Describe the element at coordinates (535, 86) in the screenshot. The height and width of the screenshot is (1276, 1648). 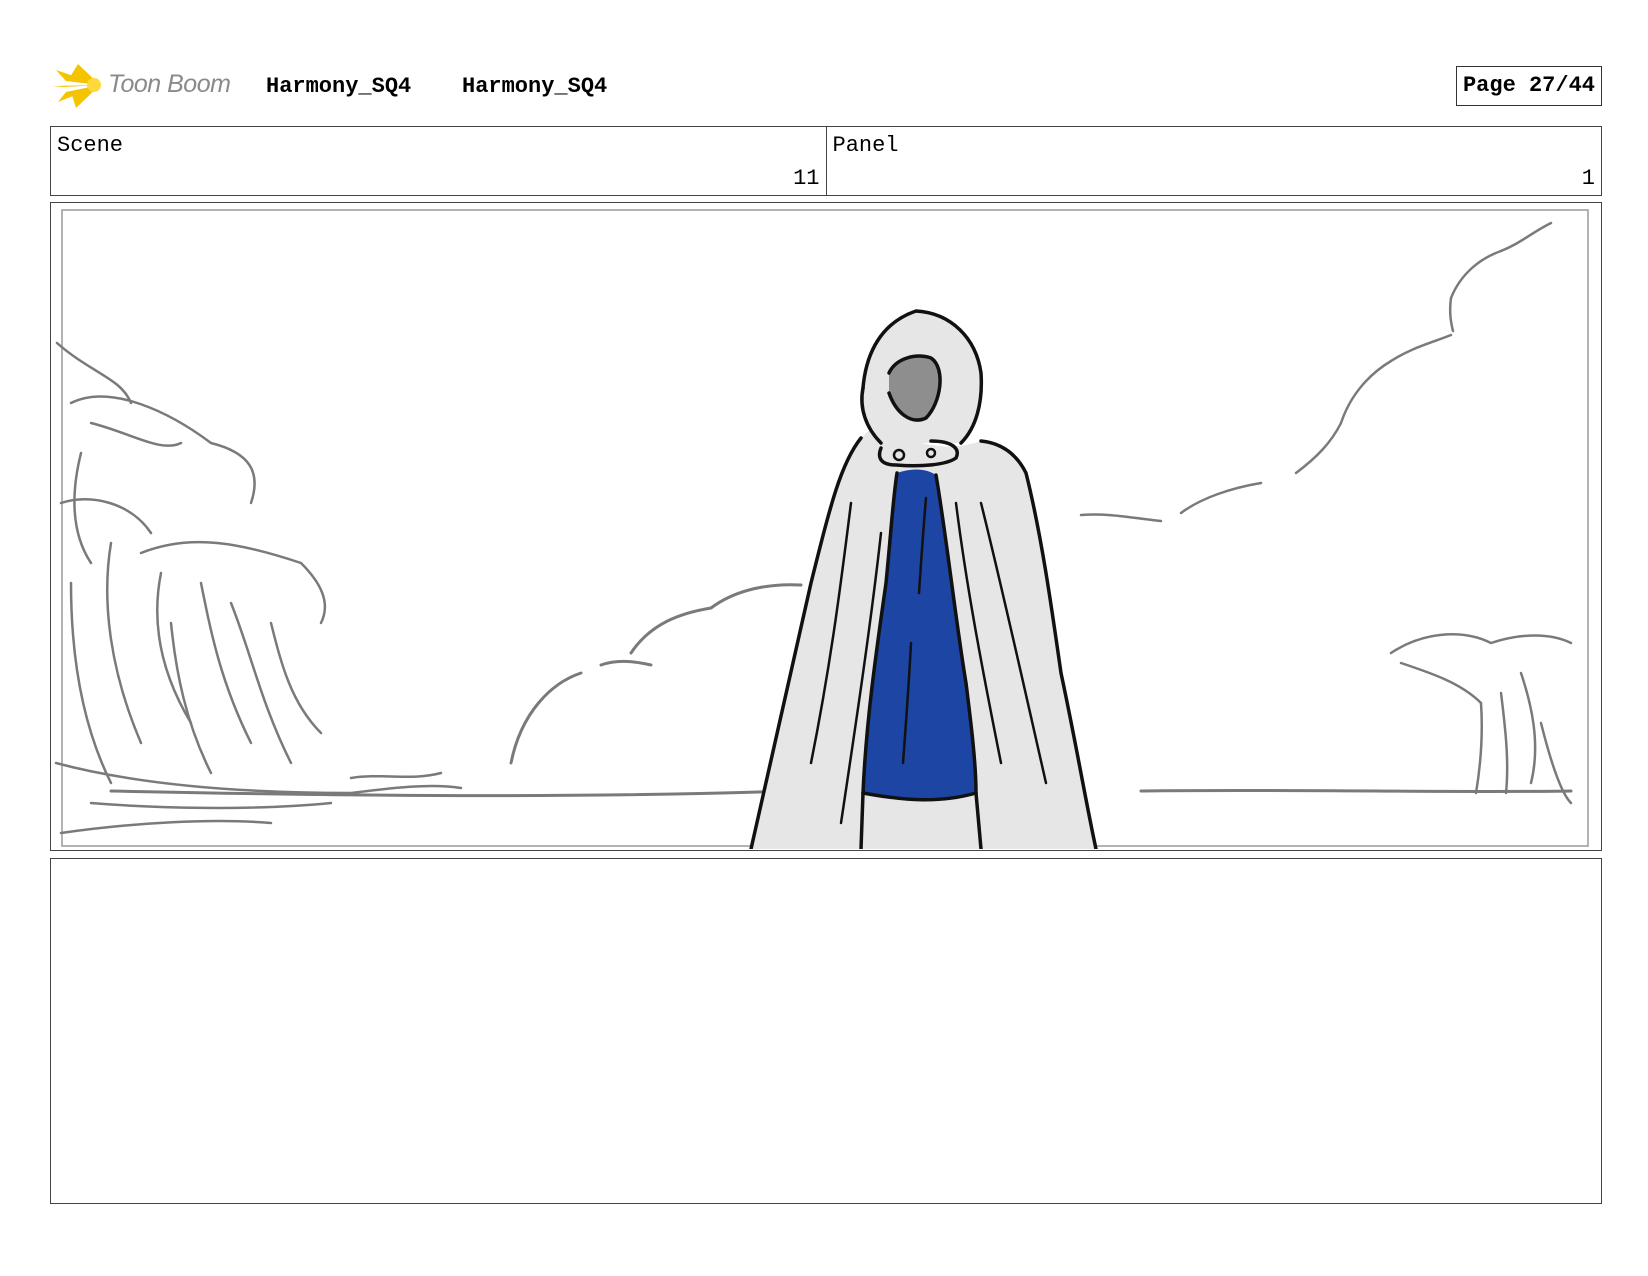
I see `sequence-name: Harmony_SQ4` at that location.